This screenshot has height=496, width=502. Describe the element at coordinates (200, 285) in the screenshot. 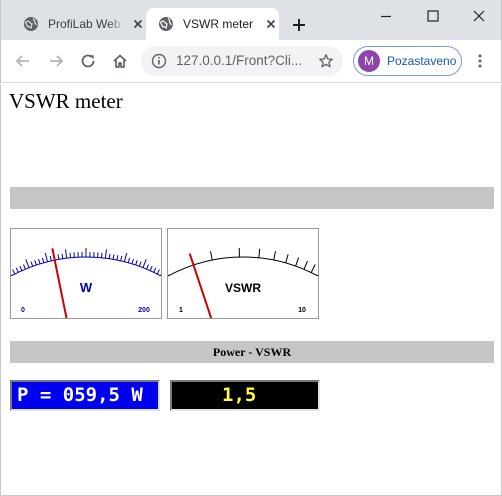

I see `vswr-needle` at that location.